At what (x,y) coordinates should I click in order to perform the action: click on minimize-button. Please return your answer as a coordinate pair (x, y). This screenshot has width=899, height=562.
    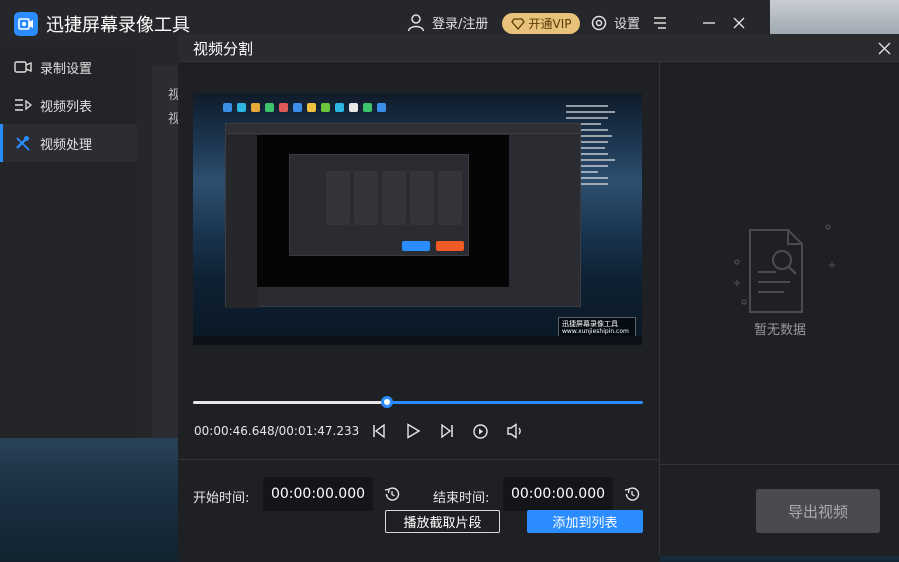
    Looking at the image, I should click on (709, 23).